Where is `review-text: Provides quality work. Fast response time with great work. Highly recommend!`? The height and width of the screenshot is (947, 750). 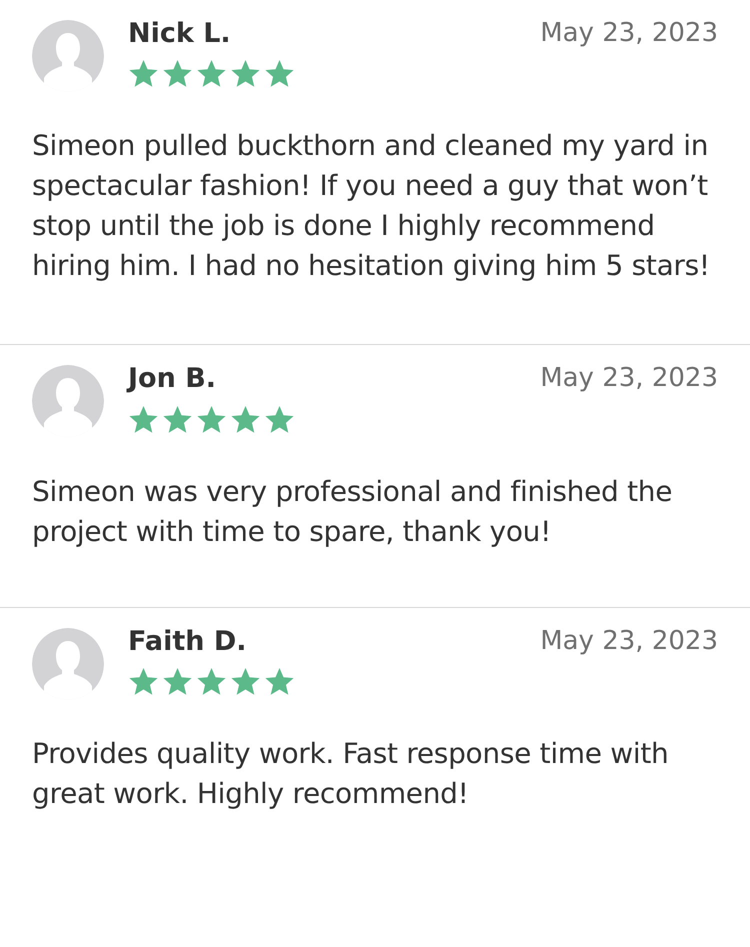 review-text: Provides quality work. Fast response time with great work. Highly recommend! is located at coordinates (351, 774).